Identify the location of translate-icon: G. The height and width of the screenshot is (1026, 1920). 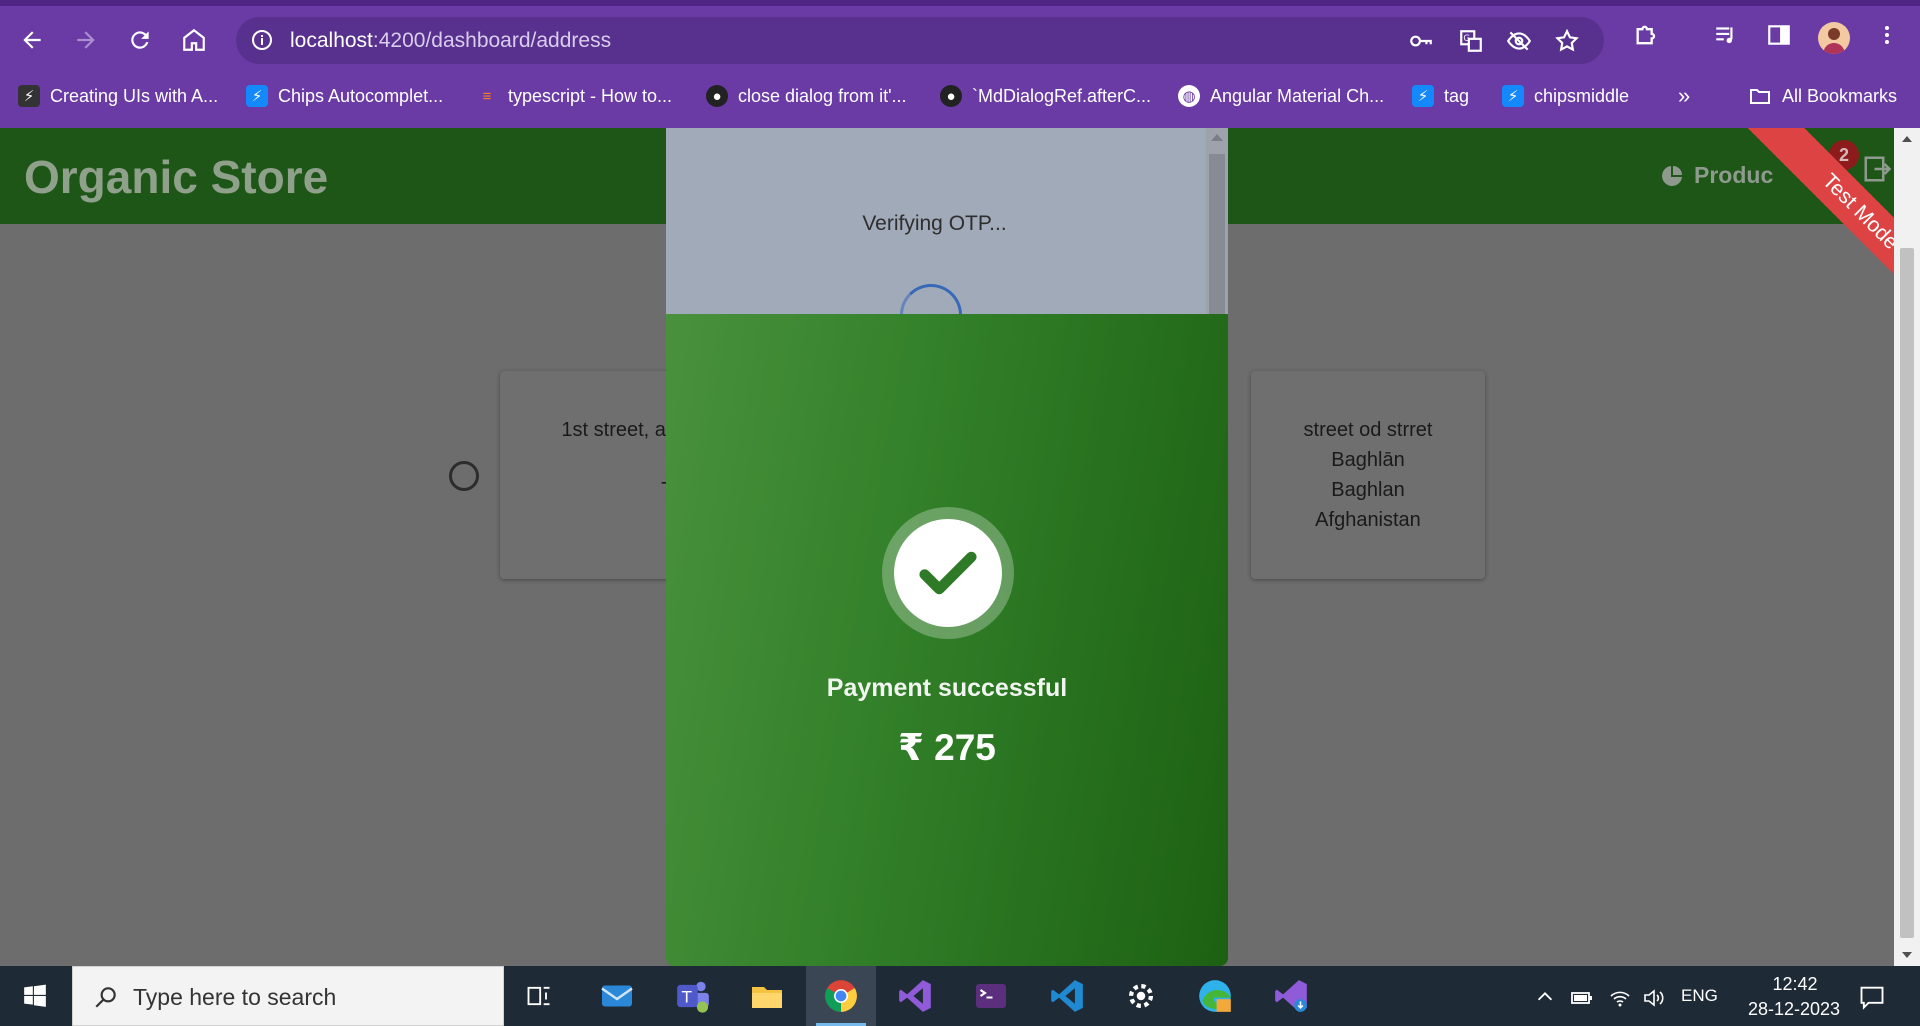
(1471, 41).